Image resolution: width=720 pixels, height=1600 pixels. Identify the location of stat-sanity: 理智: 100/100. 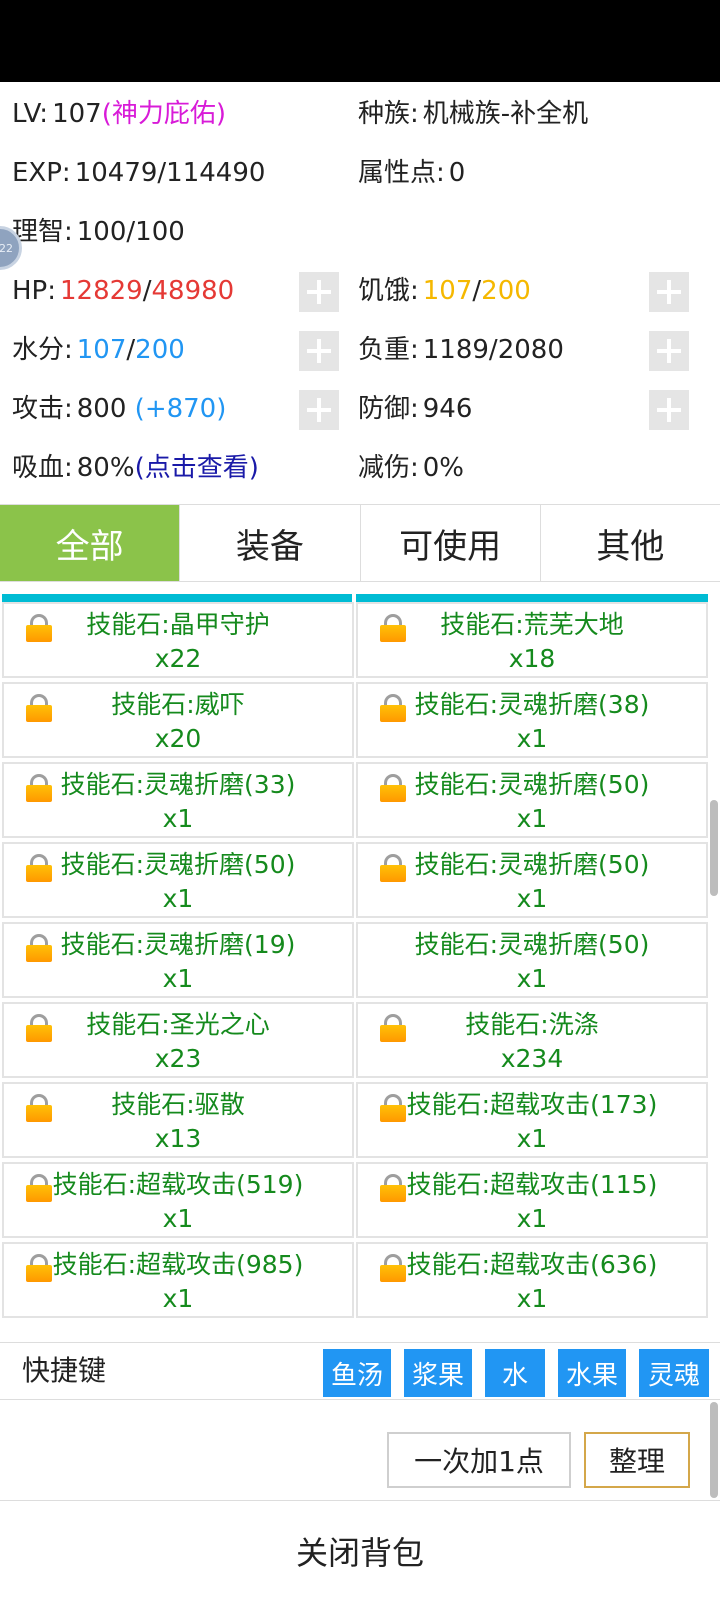
(98, 232).